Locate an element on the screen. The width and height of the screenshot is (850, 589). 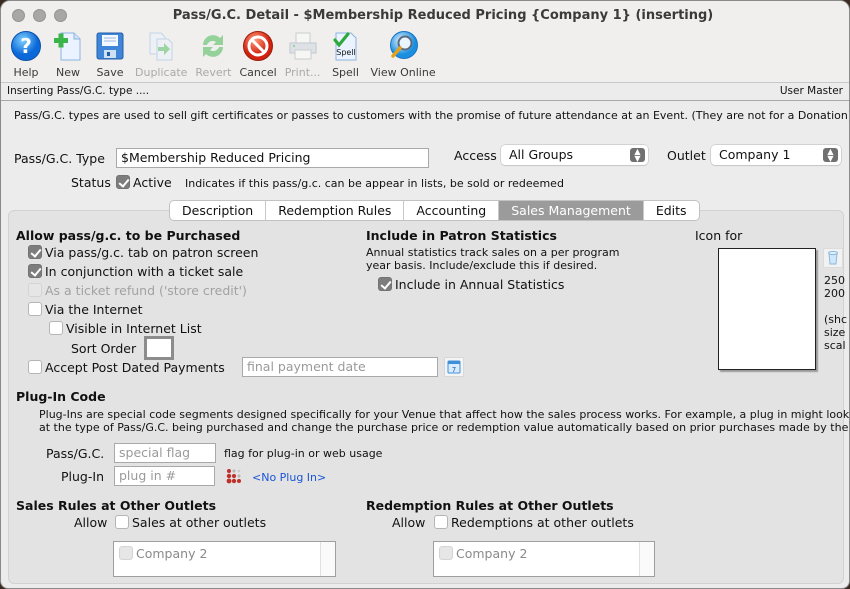
tab-description: Description is located at coordinates (218, 210).